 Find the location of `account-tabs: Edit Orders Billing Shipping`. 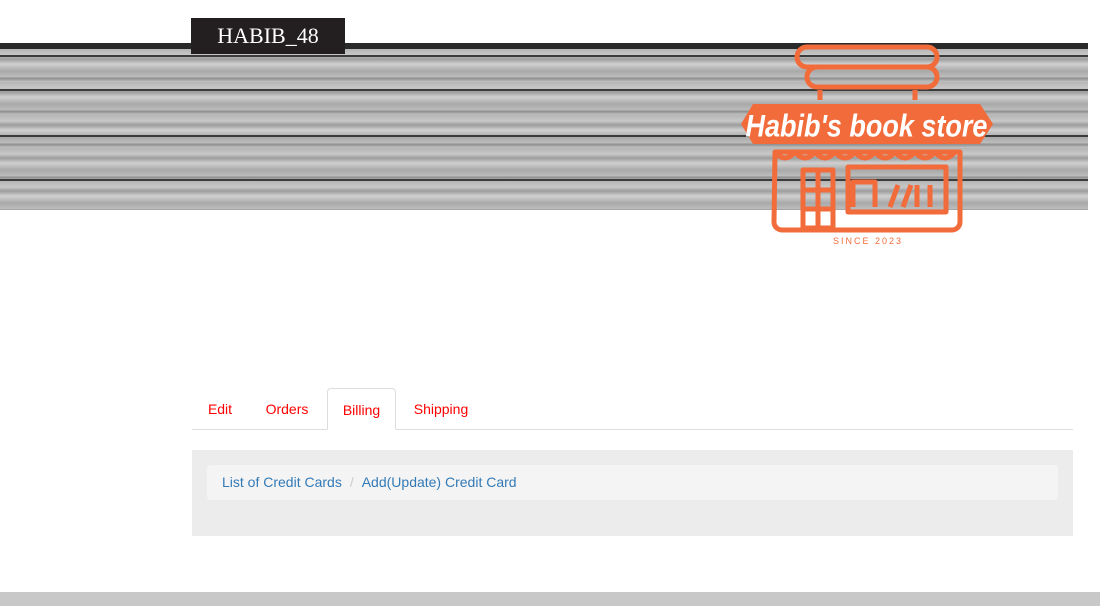

account-tabs: Edit Orders Billing Shipping is located at coordinates (632, 409).